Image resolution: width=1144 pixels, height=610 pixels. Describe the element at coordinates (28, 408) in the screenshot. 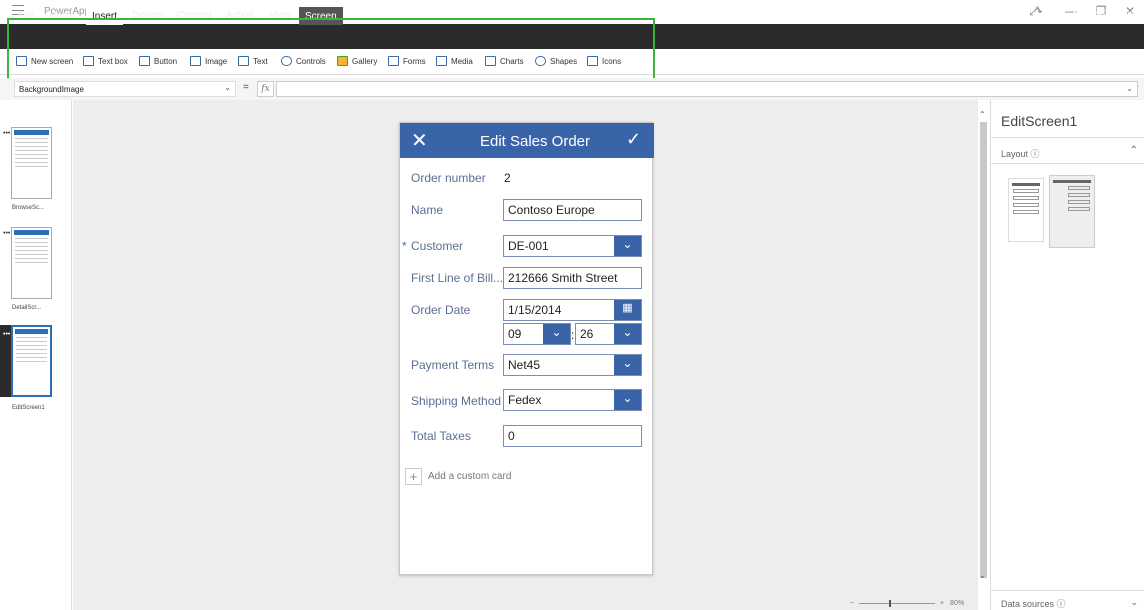

I see `screen-label: EditScreen1` at that location.